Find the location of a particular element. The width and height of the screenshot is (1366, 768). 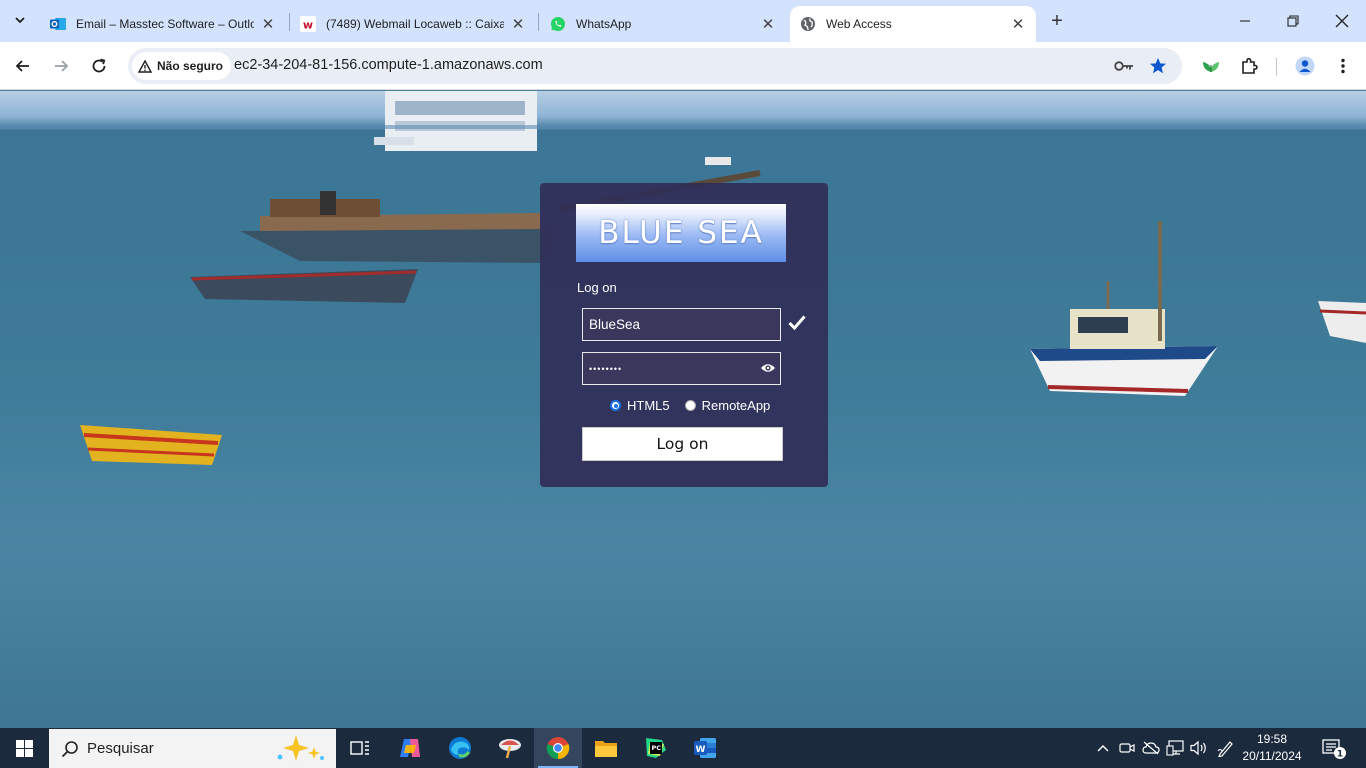

chevron-down-icon is located at coordinates (20, 20).